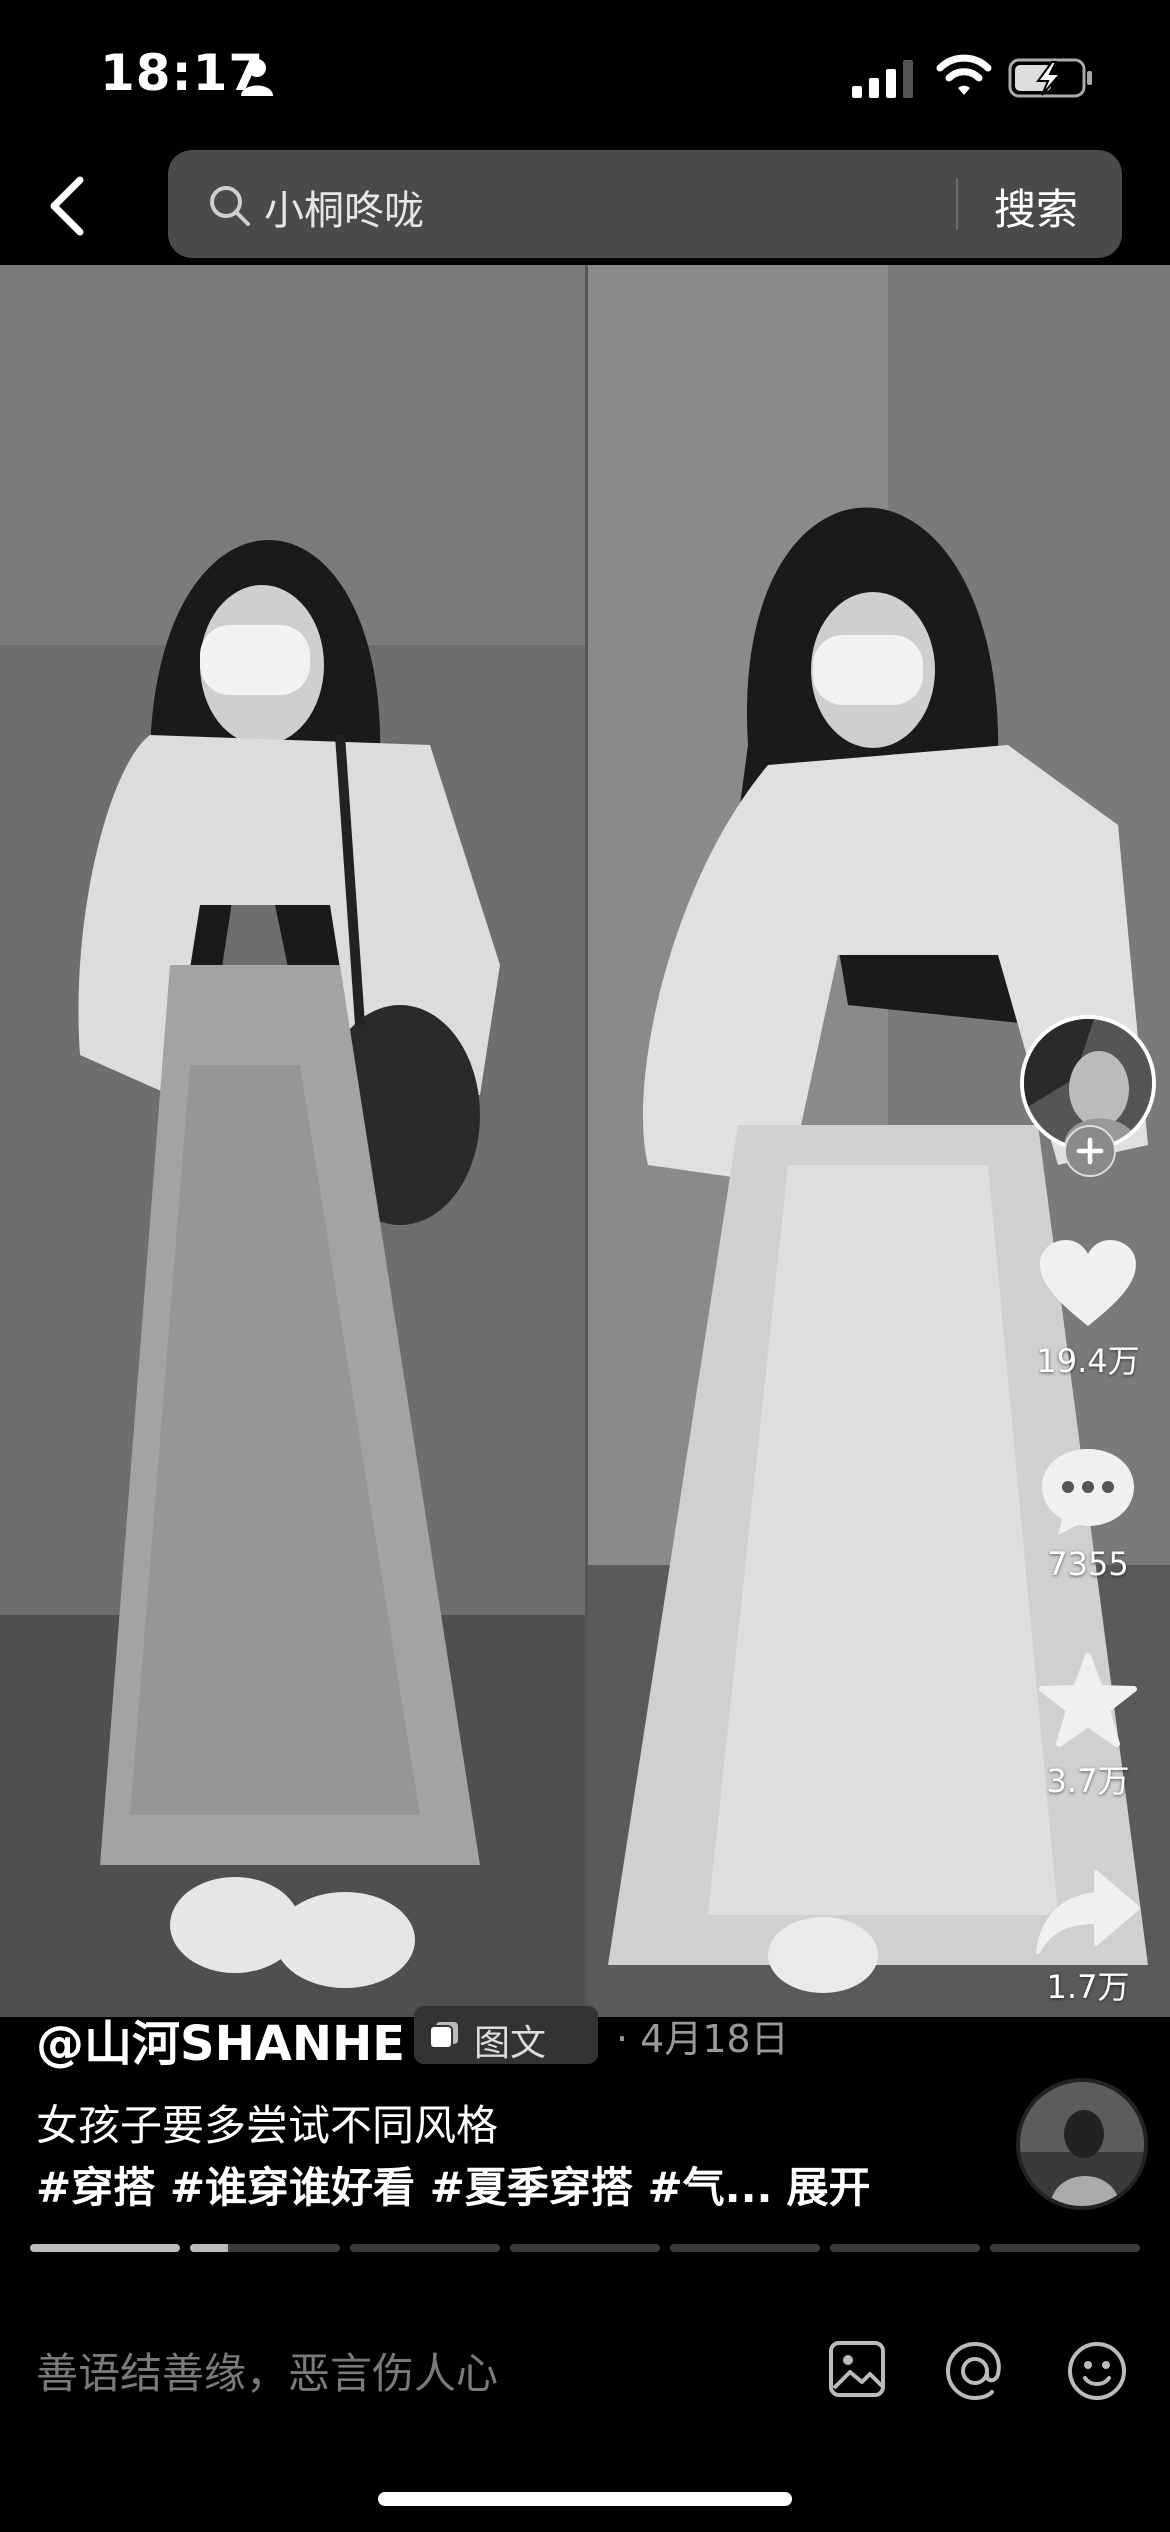 Image resolution: width=1170 pixels, height=2532 pixels. I want to click on image-post-icon, so click(443, 2035).